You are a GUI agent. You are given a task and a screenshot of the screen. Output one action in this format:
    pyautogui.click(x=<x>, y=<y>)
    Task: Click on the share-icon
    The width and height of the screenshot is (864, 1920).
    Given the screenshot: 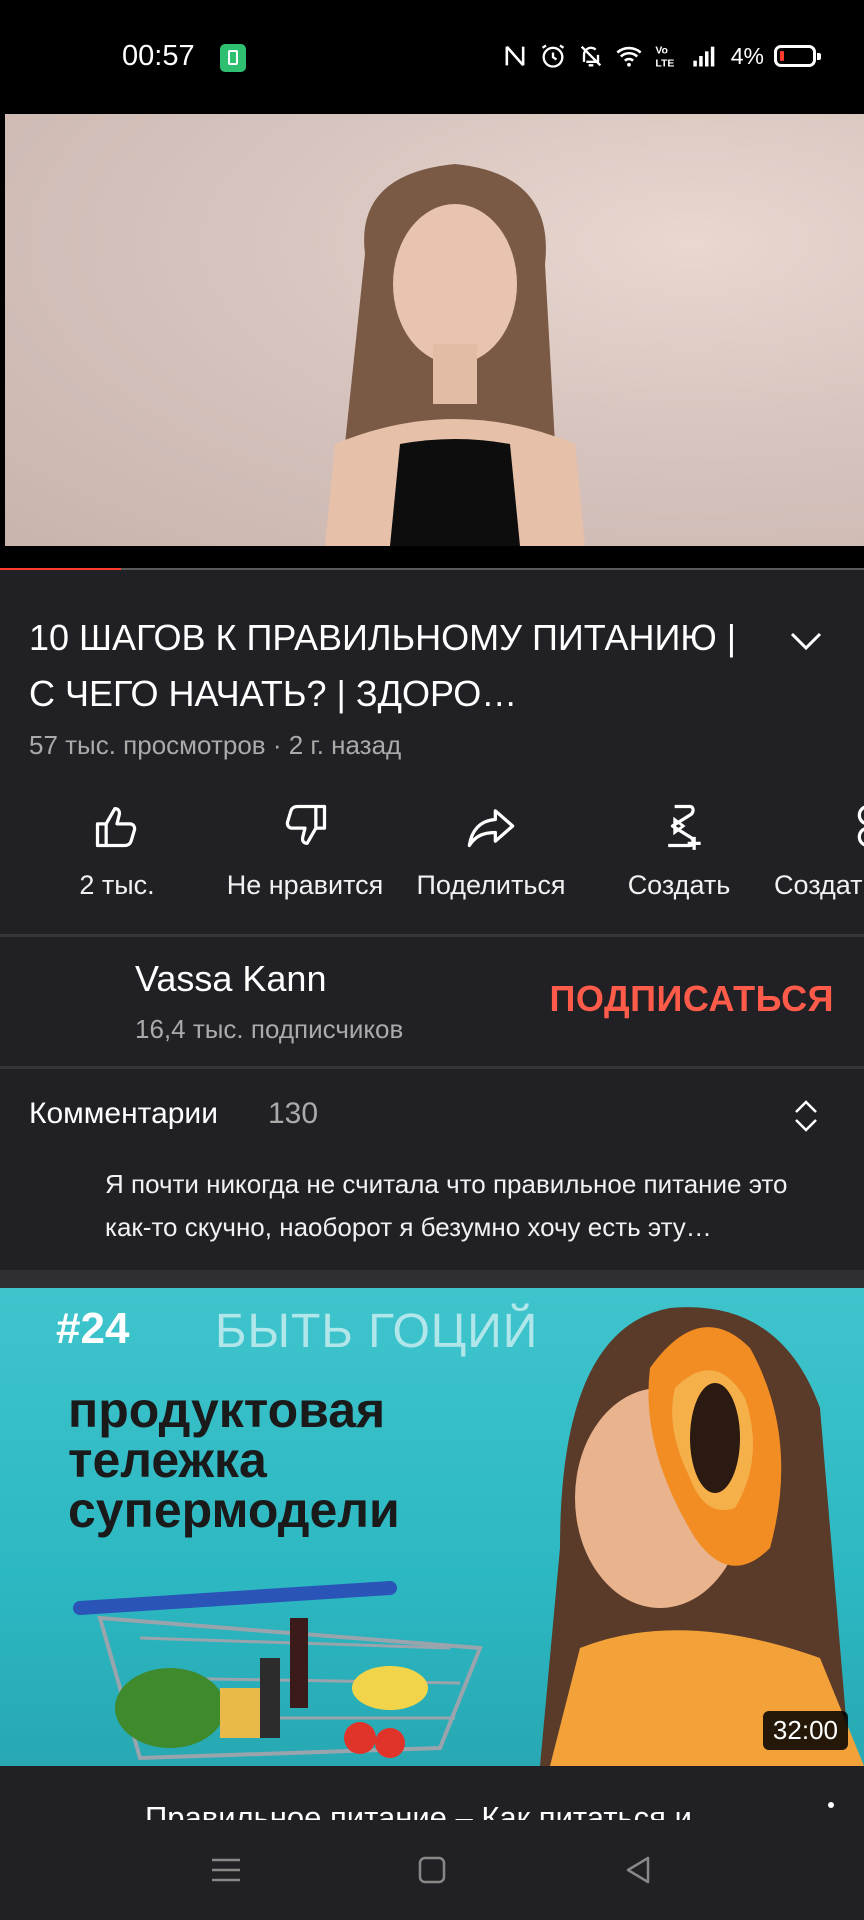 What is the action you would take?
    pyautogui.click(x=491, y=828)
    